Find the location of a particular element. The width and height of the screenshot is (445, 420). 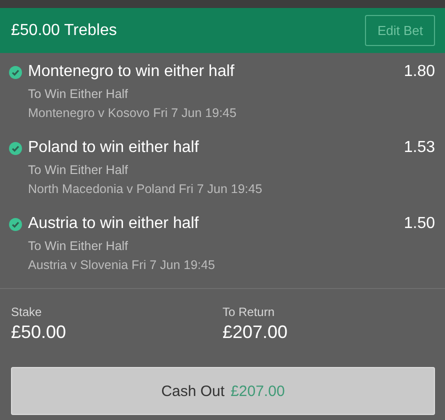

selection-odds: 1.53 is located at coordinates (419, 148).